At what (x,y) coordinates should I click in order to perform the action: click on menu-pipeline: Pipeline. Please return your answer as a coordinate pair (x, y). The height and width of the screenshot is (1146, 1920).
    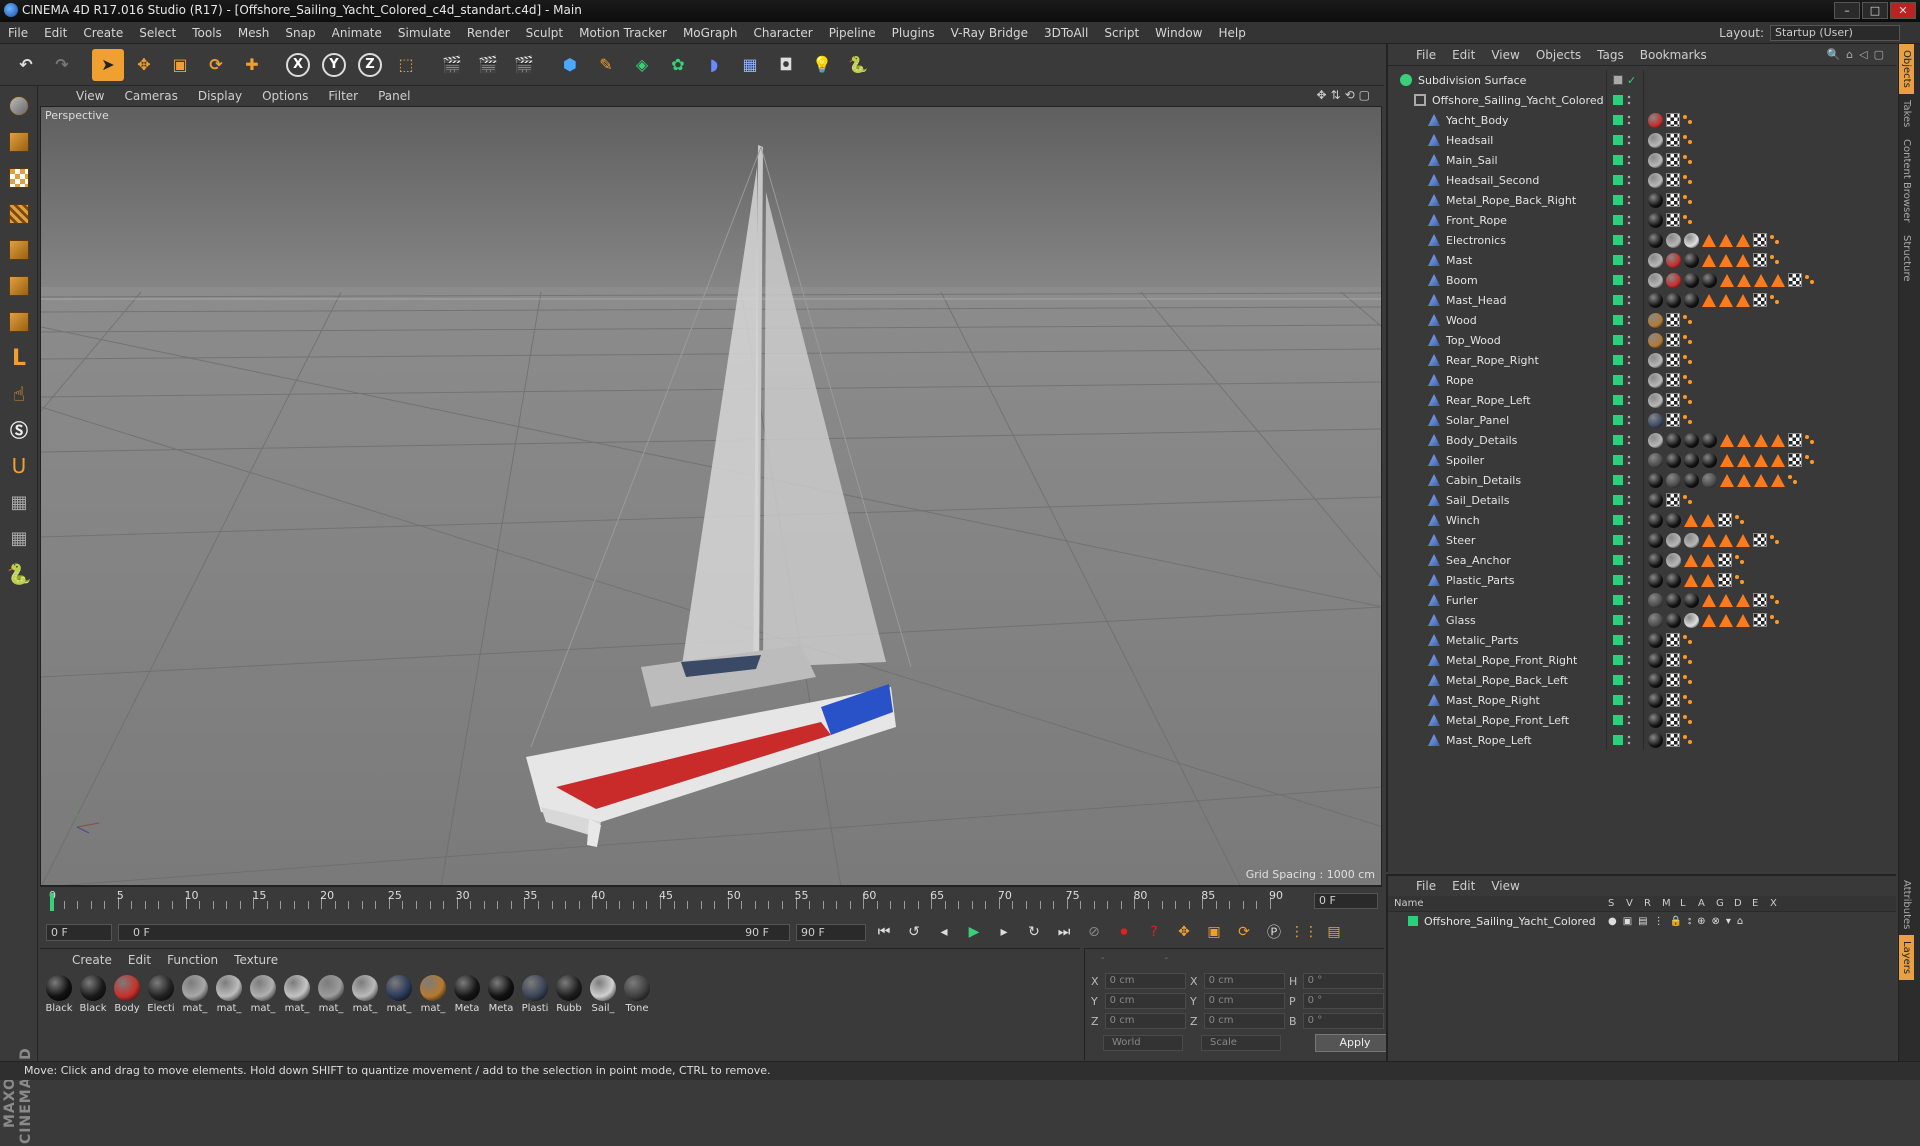
    Looking at the image, I should click on (852, 33).